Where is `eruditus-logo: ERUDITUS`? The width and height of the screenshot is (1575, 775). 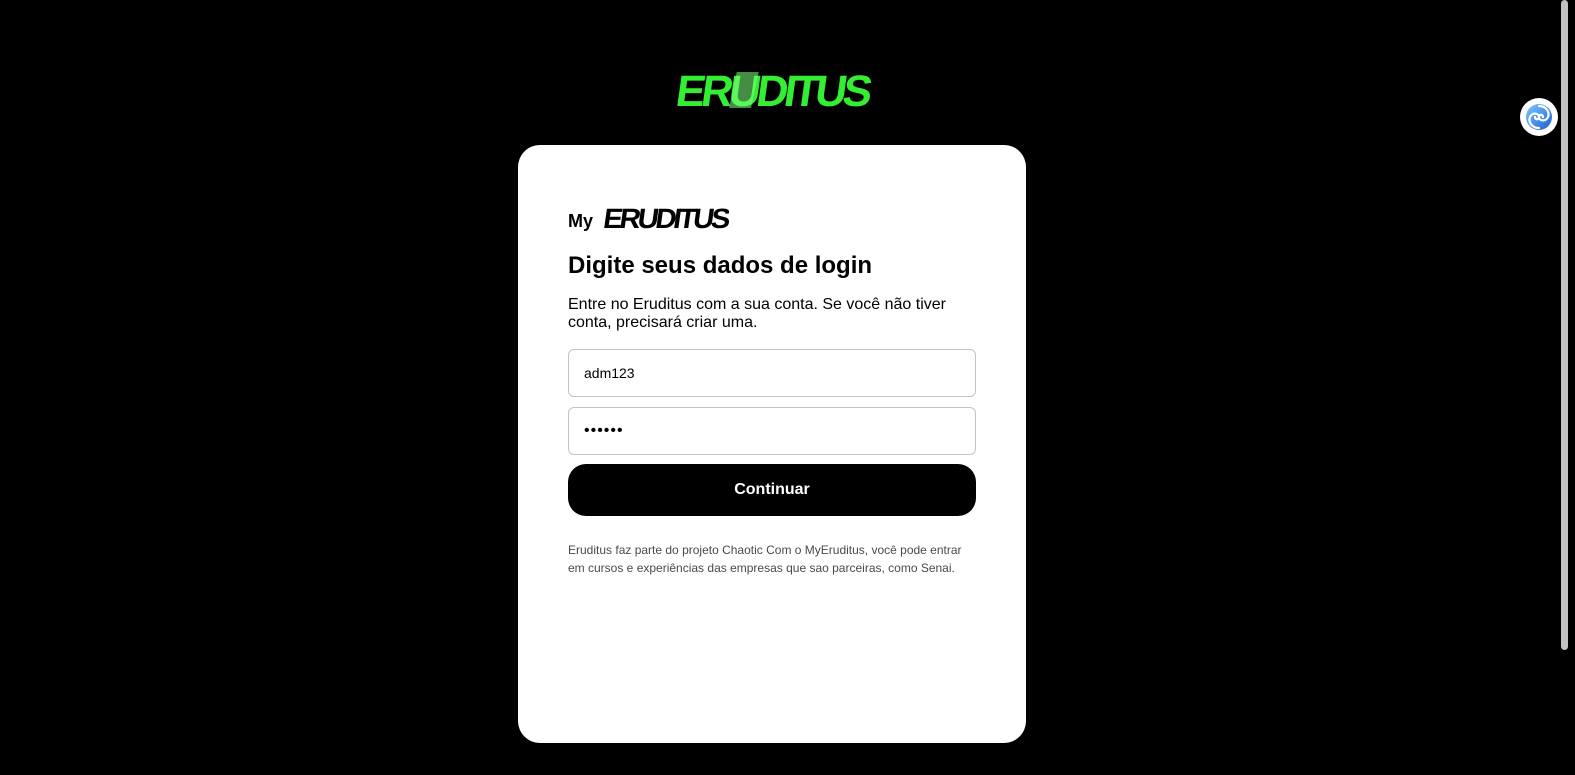 eruditus-logo: ERUDITUS is located at coordinates (772, 90).